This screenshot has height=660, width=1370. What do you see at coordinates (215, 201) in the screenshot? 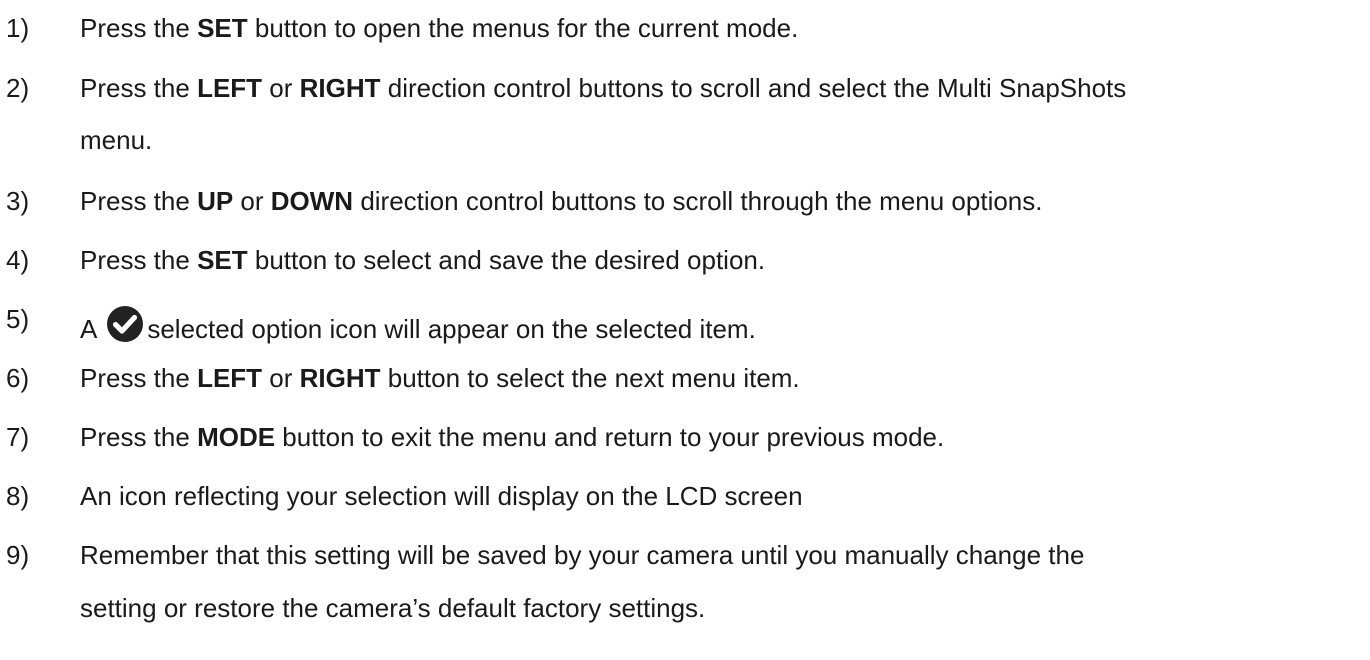
I see `button-name: UP` at bounding box center [215, 201].